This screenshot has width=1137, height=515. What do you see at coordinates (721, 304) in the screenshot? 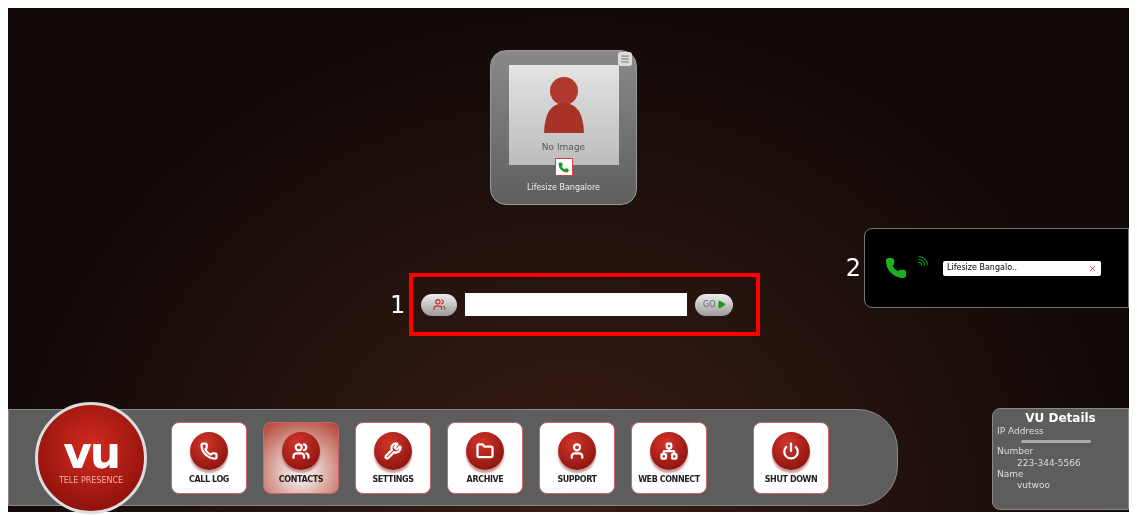
I see `play-icon` at bounding box center [721, 304].